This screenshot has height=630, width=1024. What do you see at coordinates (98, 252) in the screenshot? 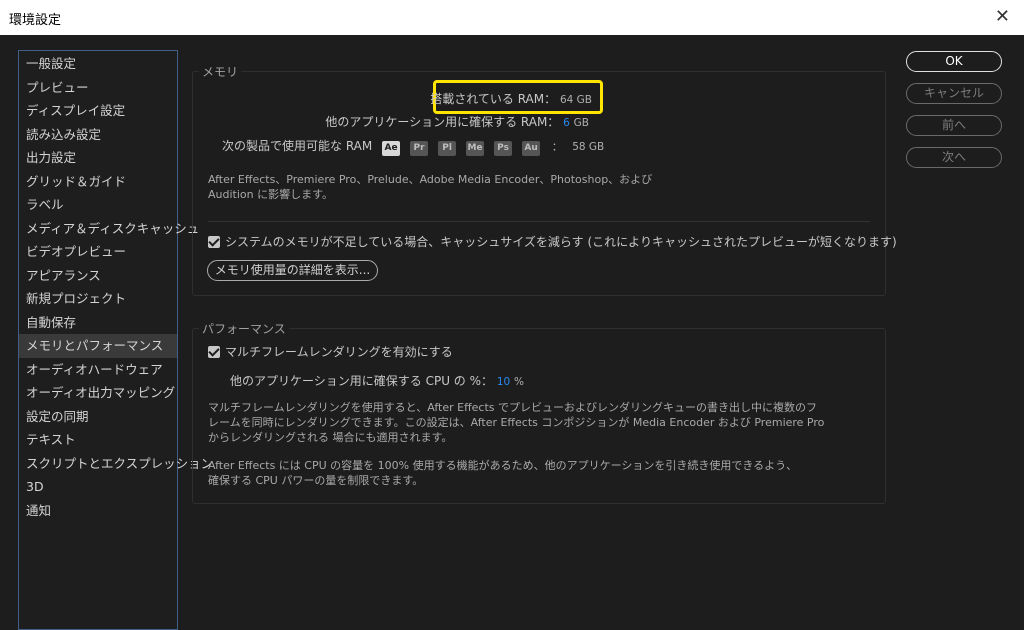
I see `sidebar-item: ビデオプレビュー` at bounding box center [98, 252].